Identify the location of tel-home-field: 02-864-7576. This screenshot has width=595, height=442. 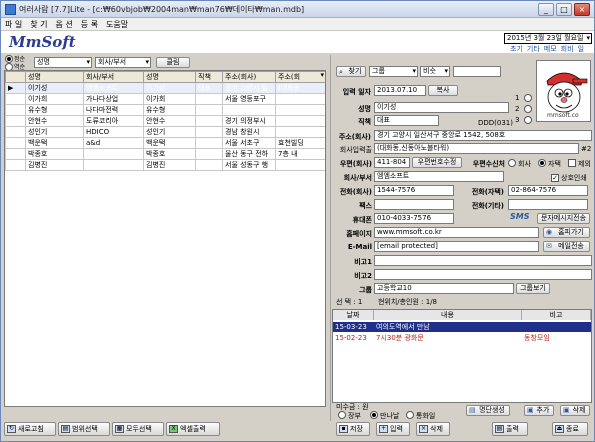
(548, 190).